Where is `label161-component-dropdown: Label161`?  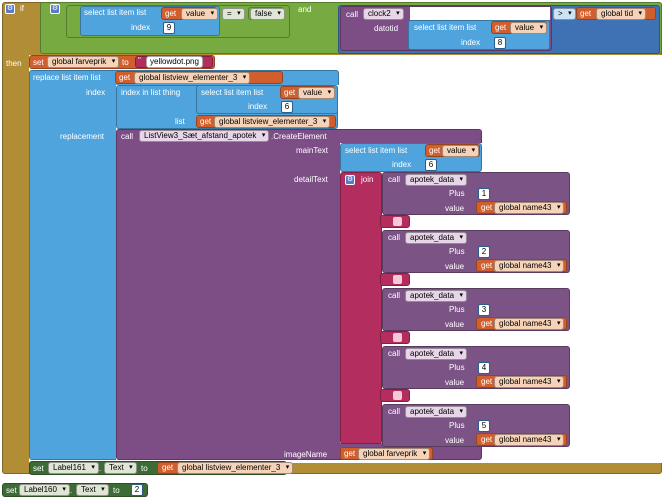 label161-component-dropdown: Label161 is located at coordinates (73, 468).